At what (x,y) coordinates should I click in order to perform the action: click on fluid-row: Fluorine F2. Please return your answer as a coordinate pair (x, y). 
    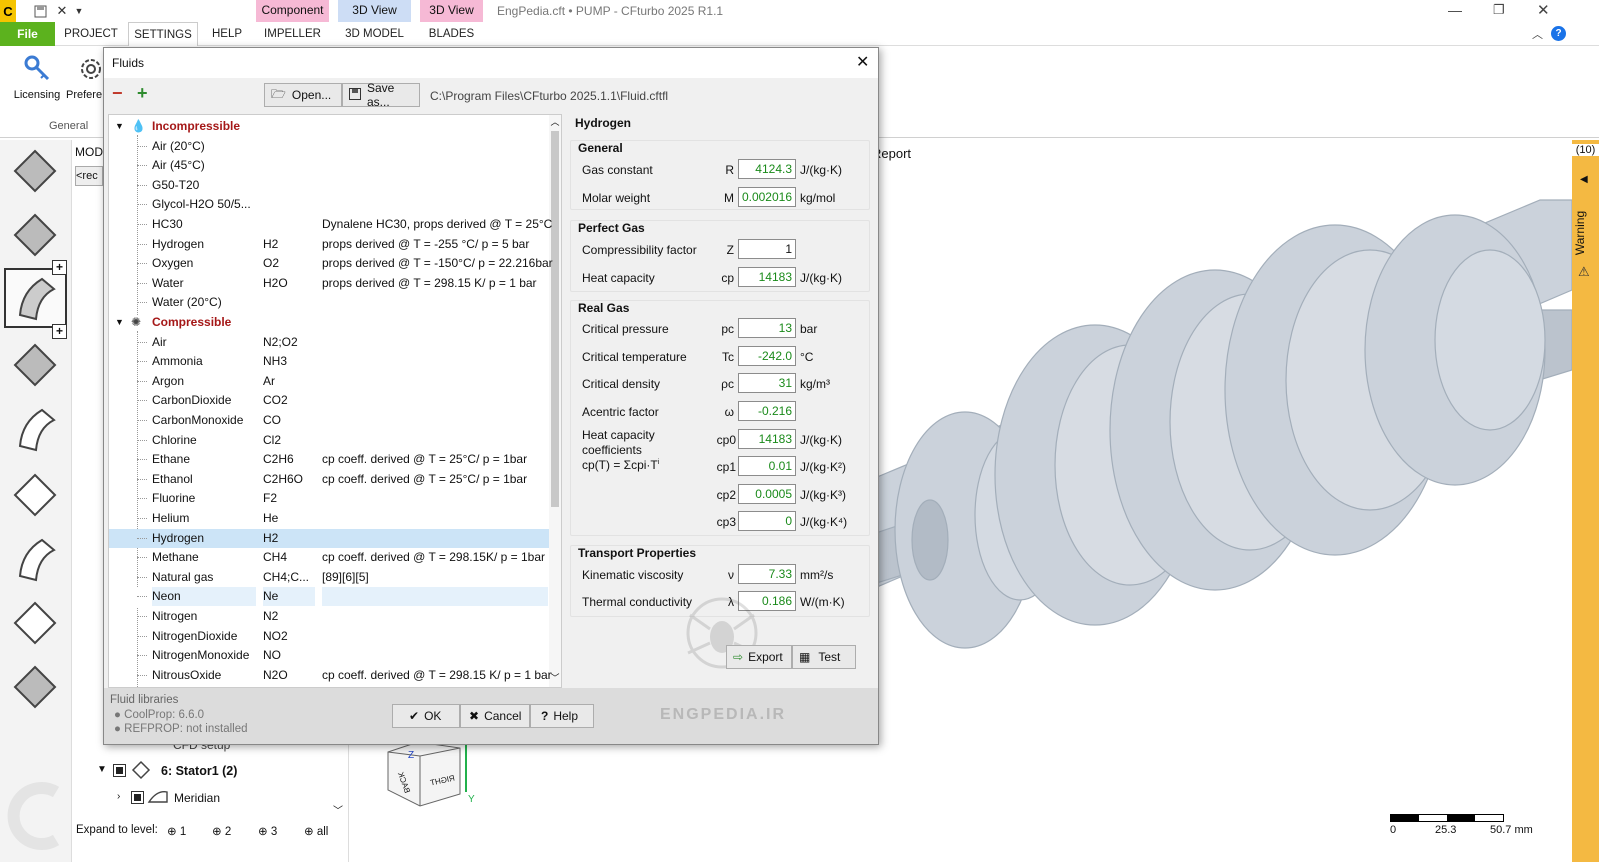
    Looking at the image, I should click on (329, 499).